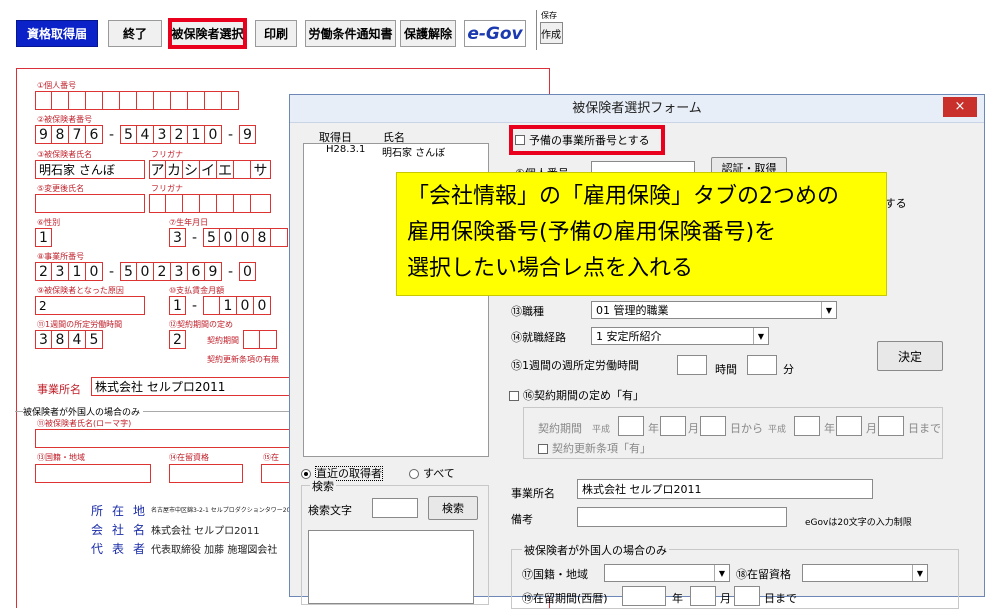 The width and height of the screenshot is (985, 609). Describe the element at coordinates (703, 596) in the screenshot. I see `period2-month` at that location.